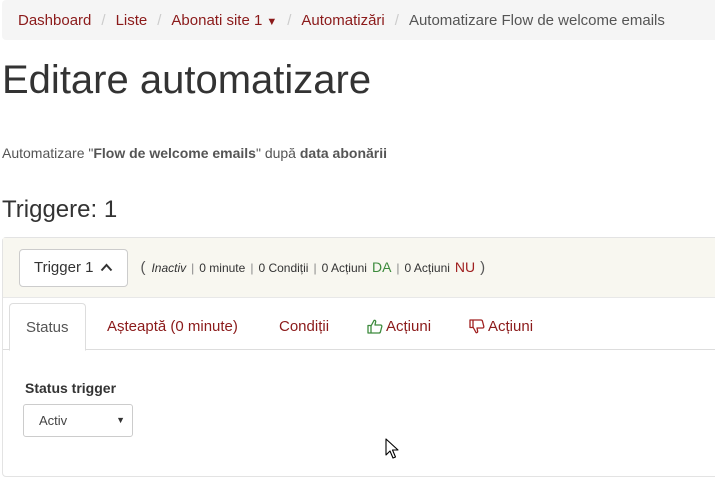 Image resolution: width=715 pixels, height=477 pixels. I want to click on tab-status-label: Status, so click(47, 327).